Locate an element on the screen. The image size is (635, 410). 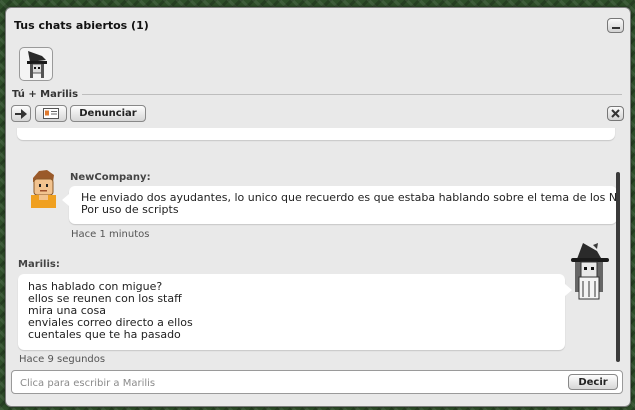
conversation-participants: Tú + Marilis is located at coordinates (45, 94).